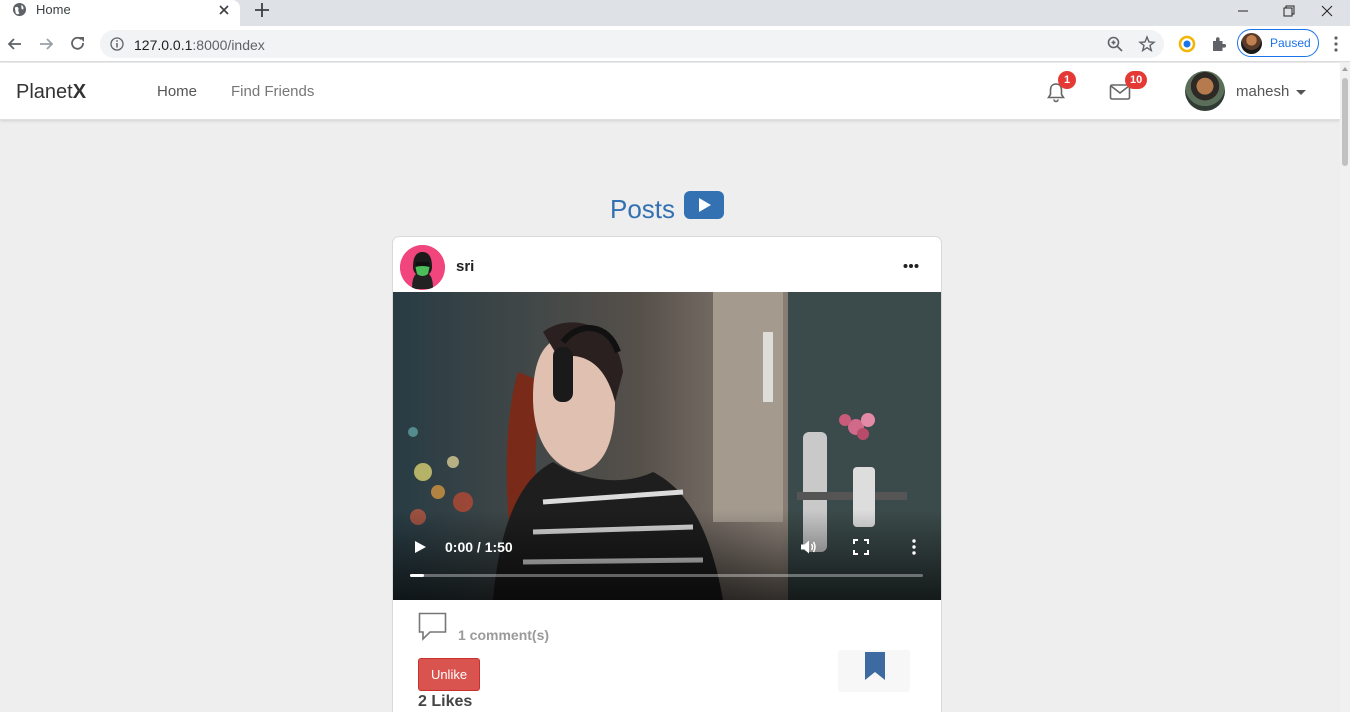 This screenshot has height=712, width=1350. Describe the element at coordinates (46, 44) in the screenshot. I see `forward-icon` at that location.